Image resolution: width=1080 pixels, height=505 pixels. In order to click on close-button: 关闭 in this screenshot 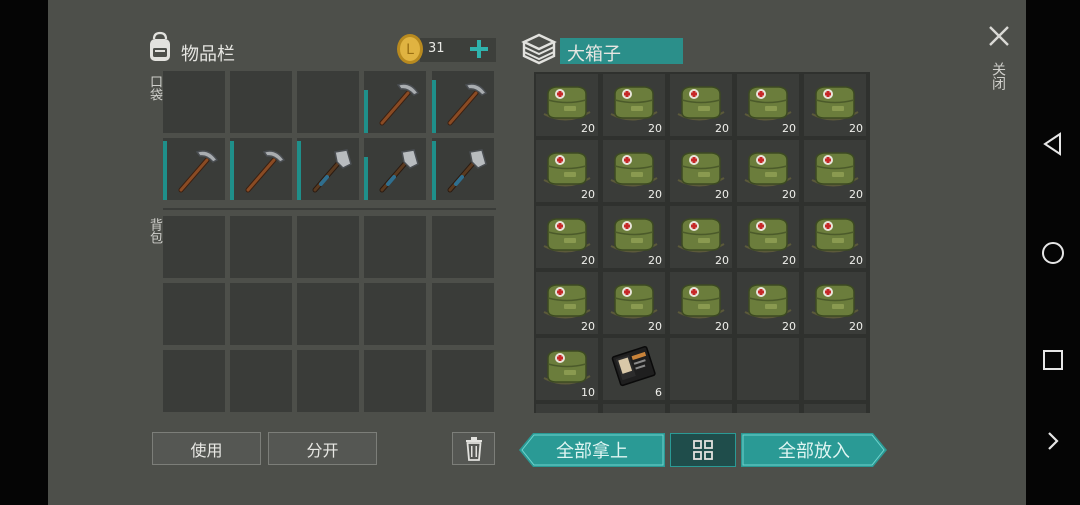, I will do `click(999, 62)`.